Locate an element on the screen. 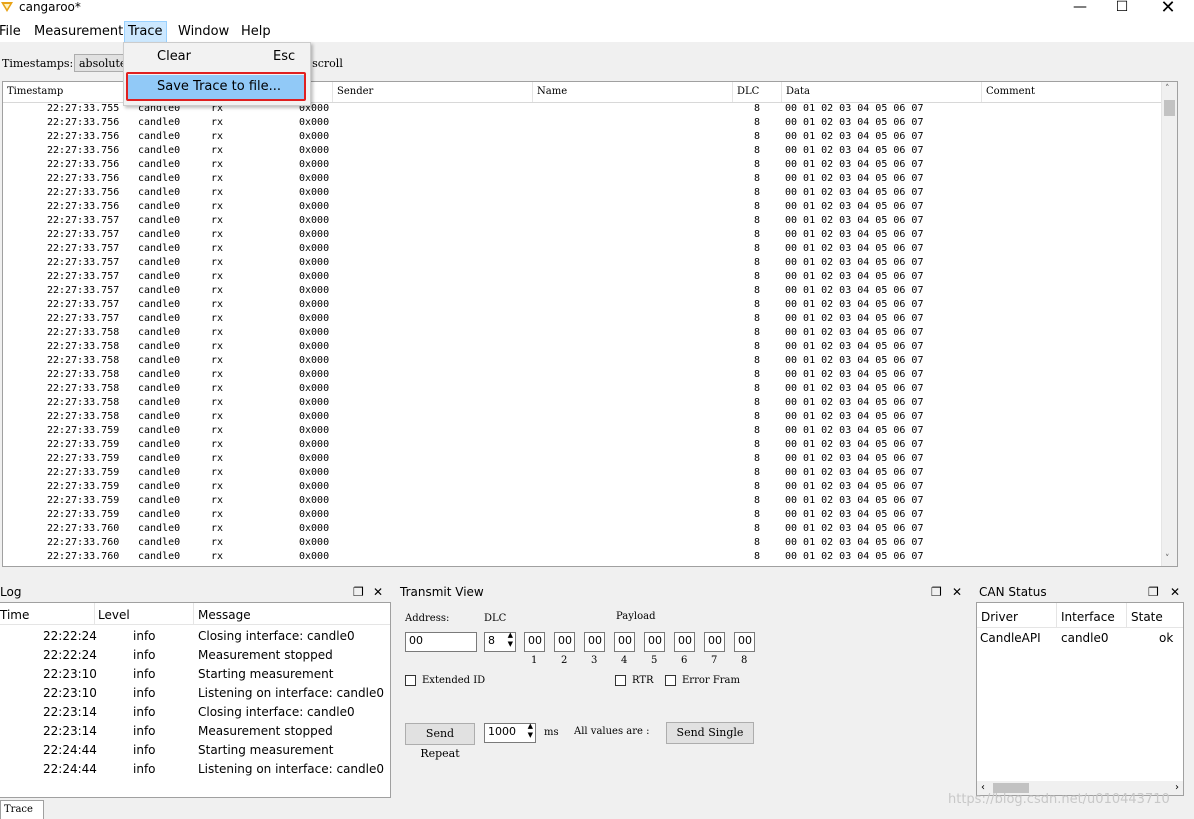 This screenshot has width=1194, height=819. col-driver: Driver is located at coordinates (999, 617).